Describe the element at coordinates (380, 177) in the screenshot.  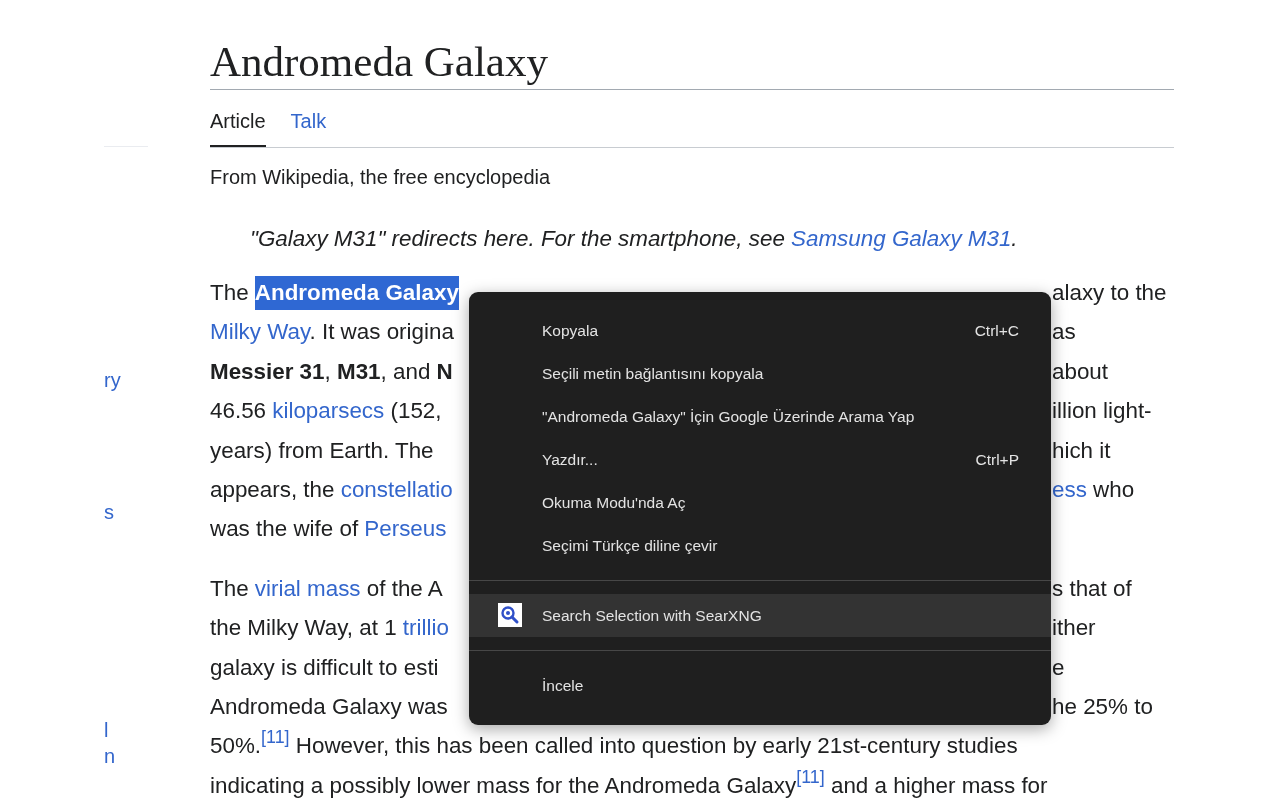
I see `tagline: From Wikipedia, the free encyclopedia` at that location.